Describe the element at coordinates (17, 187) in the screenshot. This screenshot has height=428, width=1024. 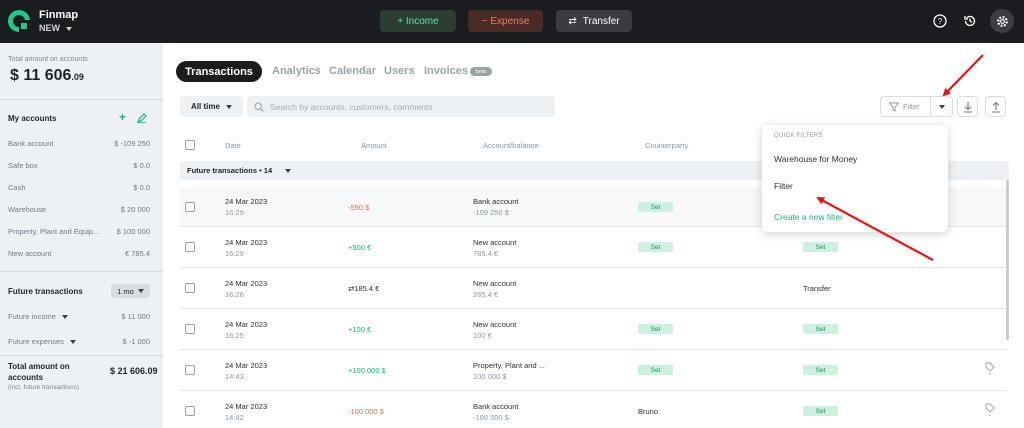
I see `account-name: Cash` at that location.